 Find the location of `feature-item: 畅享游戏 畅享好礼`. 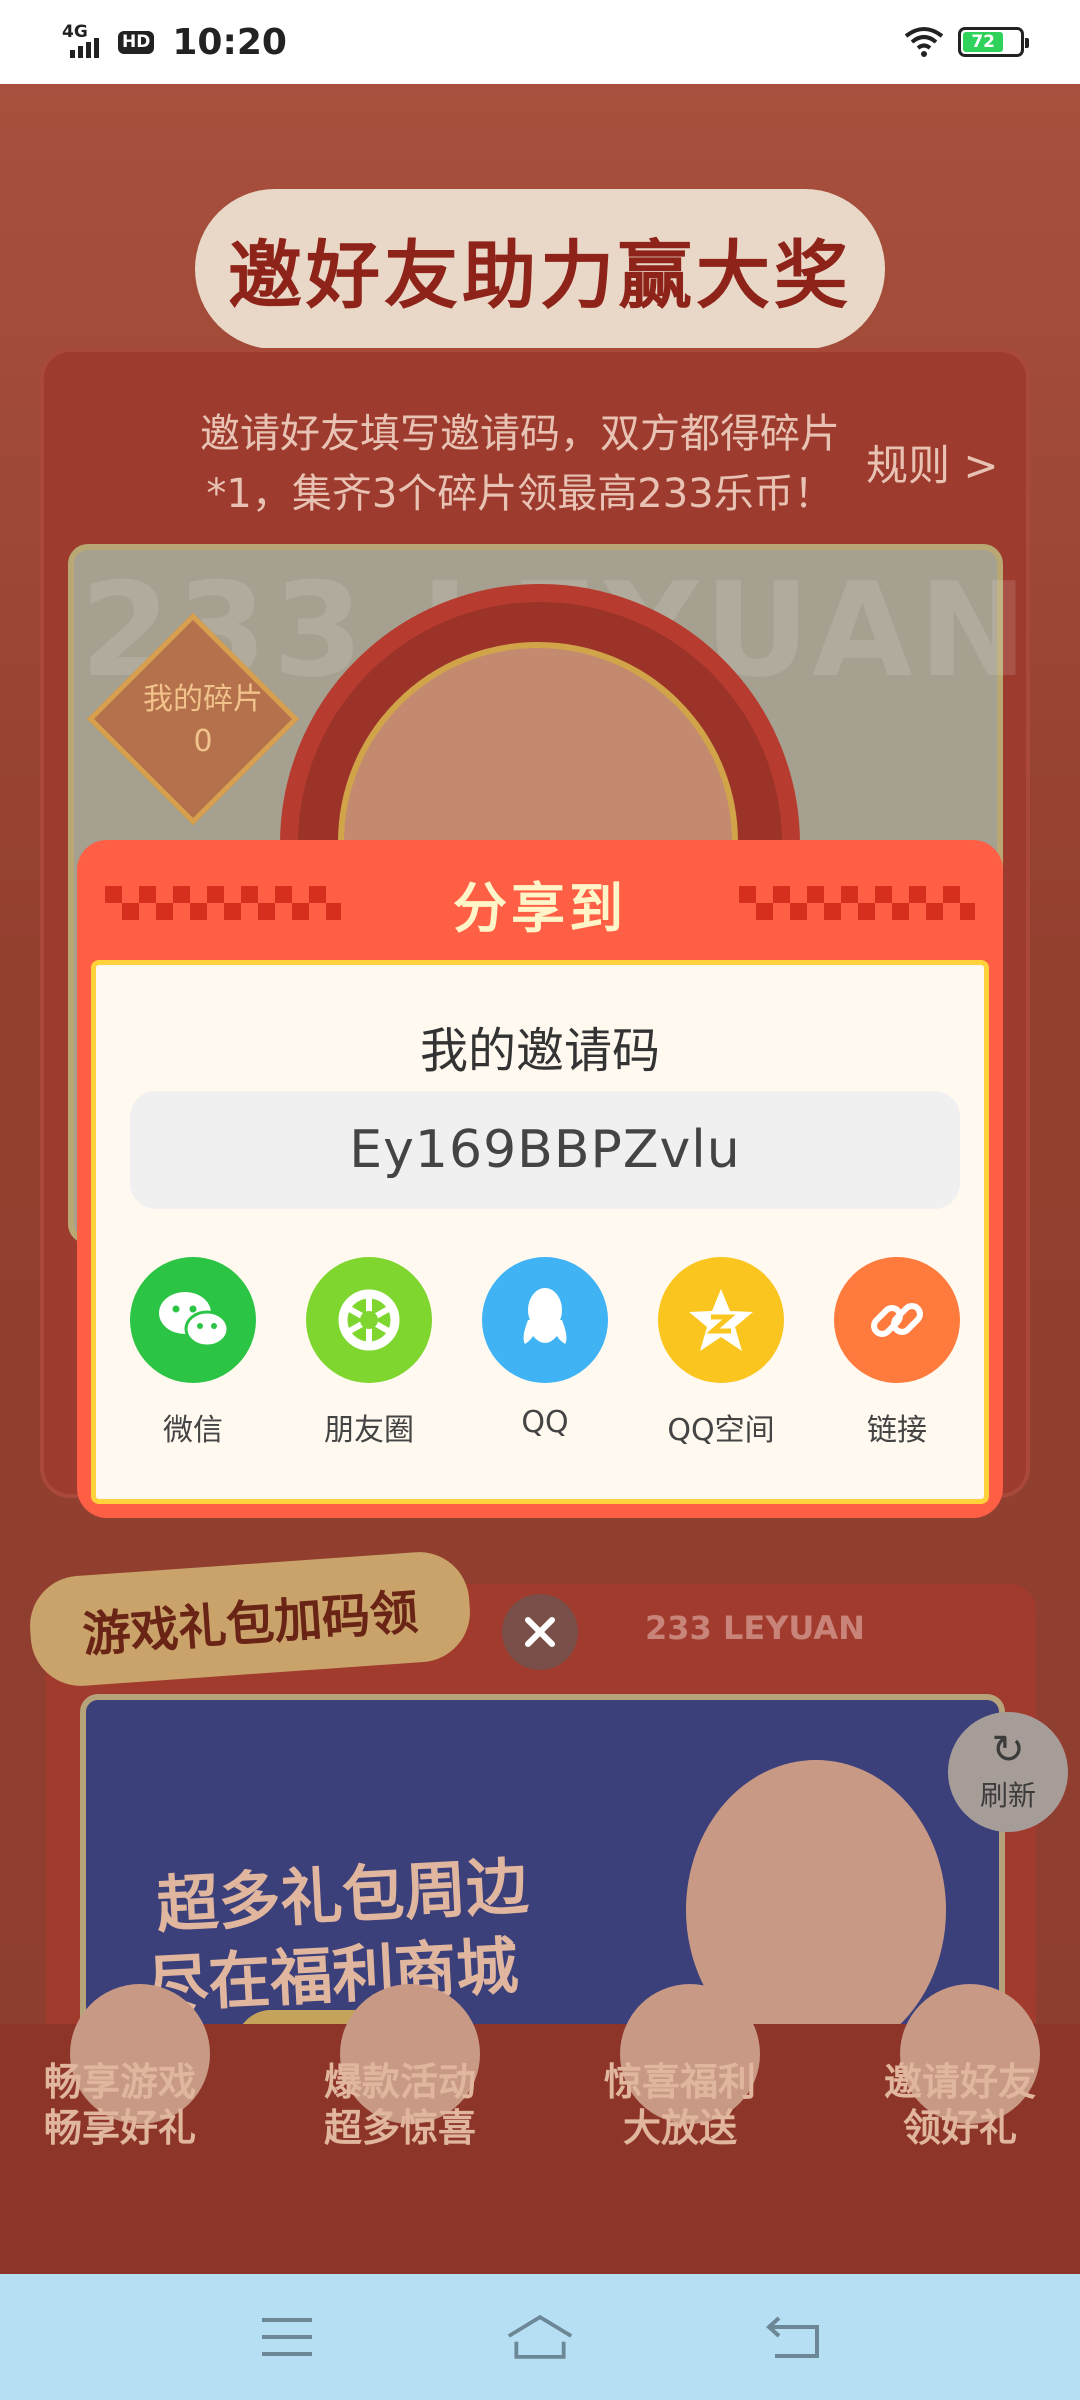

feature-item: 畅享游戏 畅享好礼 is located at coordinates (119, 2105).